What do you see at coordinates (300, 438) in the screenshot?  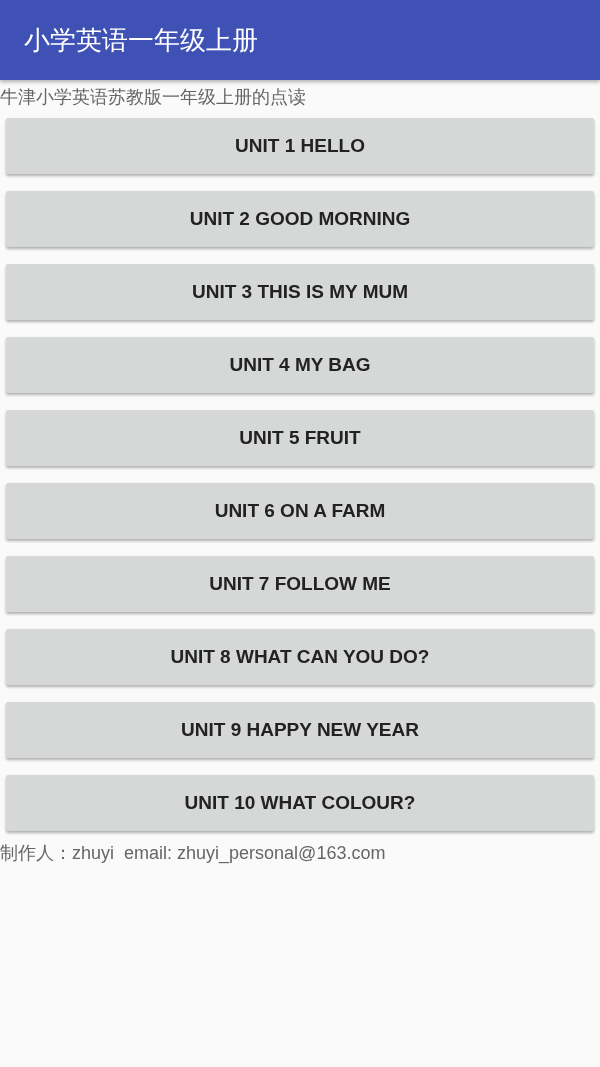 I see `unit-button: UNIT 5 FRUIT` at bounding box center [300, 438].